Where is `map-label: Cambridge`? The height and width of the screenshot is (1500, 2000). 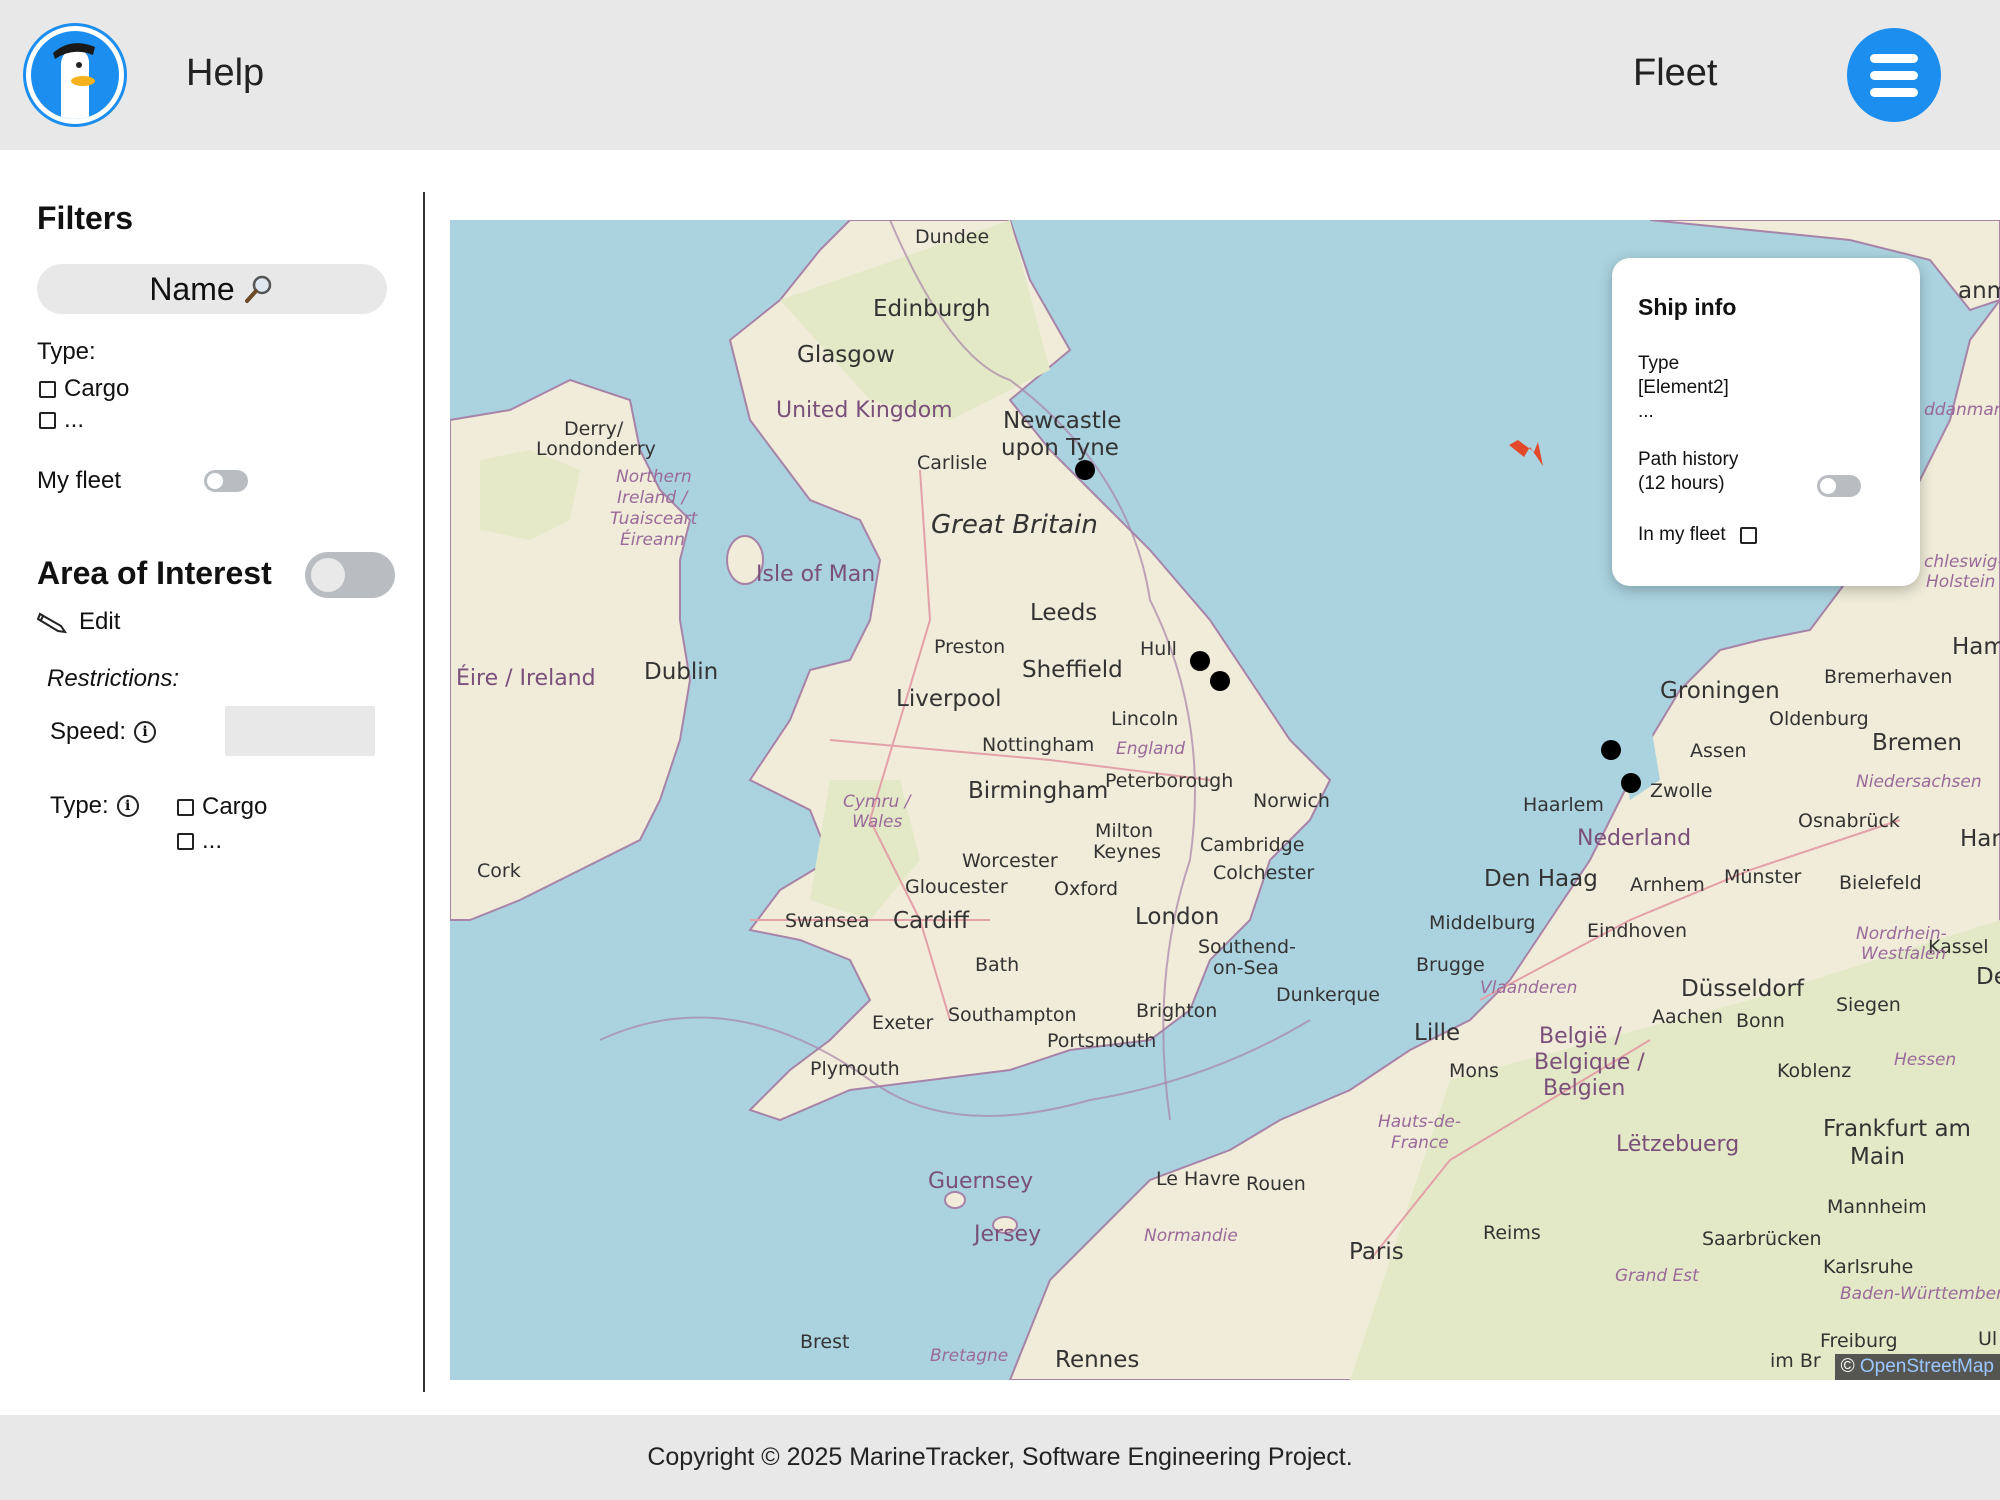 map-label: Cambridge is located at coordinates (1252, 845).